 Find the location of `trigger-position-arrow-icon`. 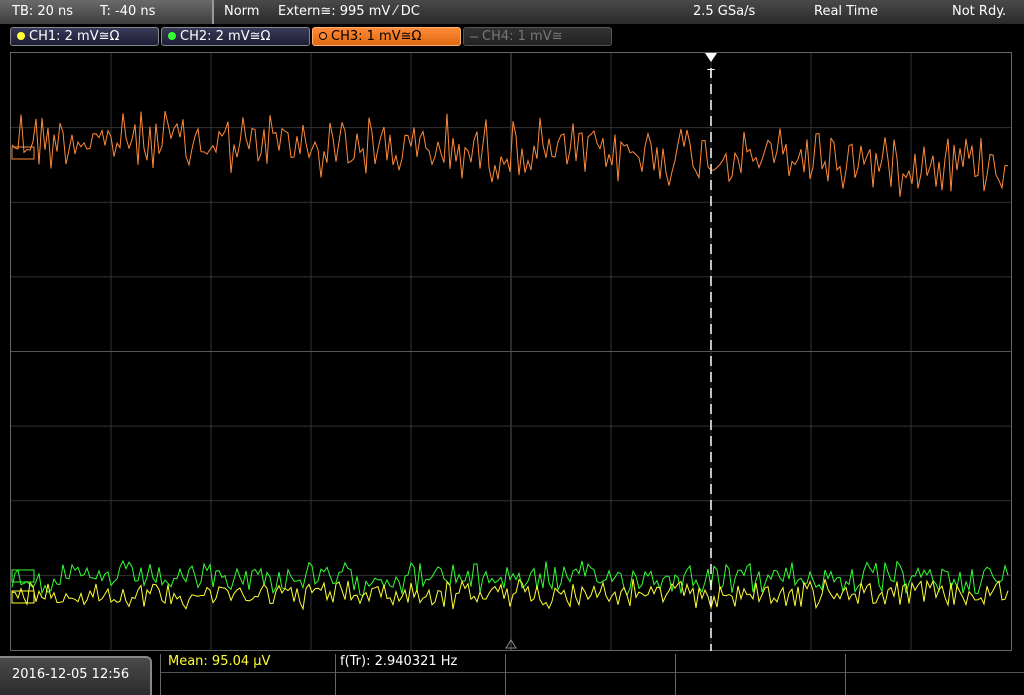

trigger-position-arrow-icon is located at coordinates (711, 57).